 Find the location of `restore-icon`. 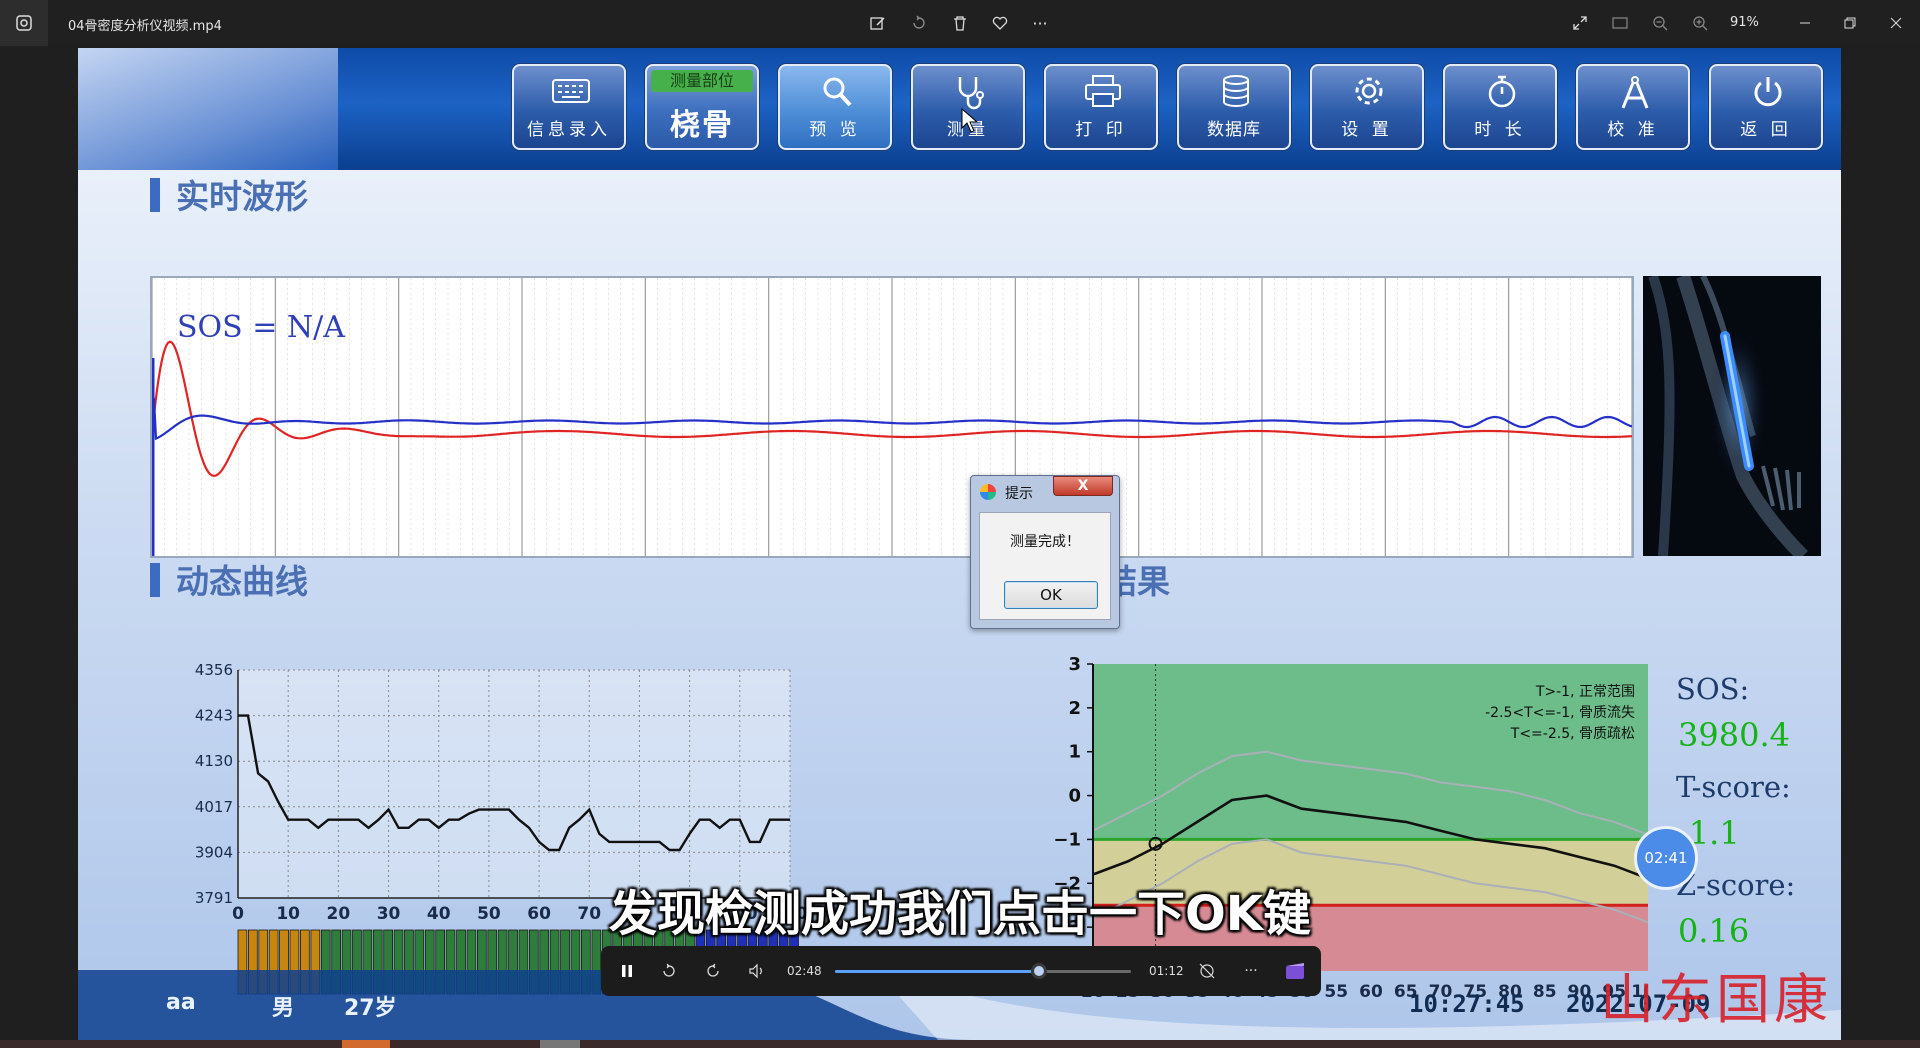

restore-icon is located at coordinates (1850, 23).